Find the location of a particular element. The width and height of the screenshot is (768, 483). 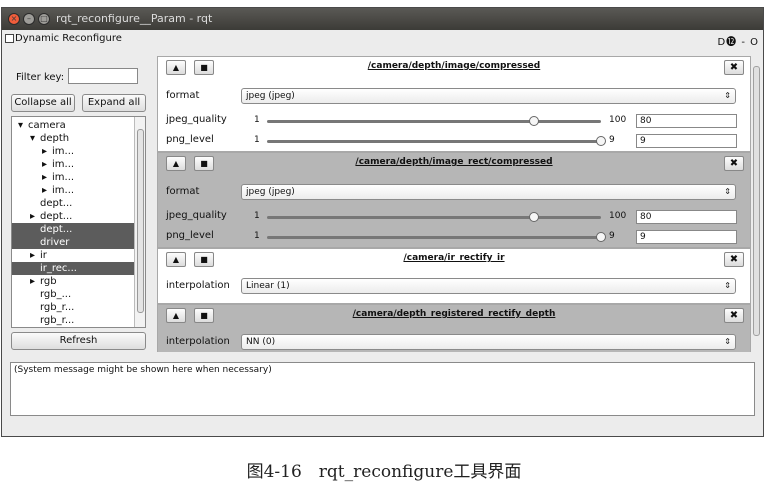

panel-header: ▲ ■/camera/depth/image/compressed ✖ is located at coordinates (454, 68).